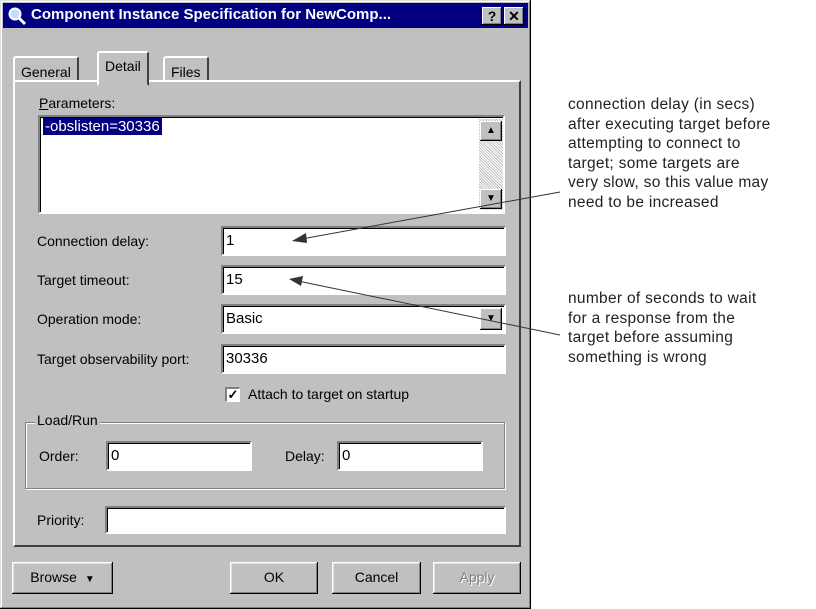  What do you see at coordinates (363, 319) in the screenshot?
I see `operation-mode-select: Basic` at bounding box center [363, 319].